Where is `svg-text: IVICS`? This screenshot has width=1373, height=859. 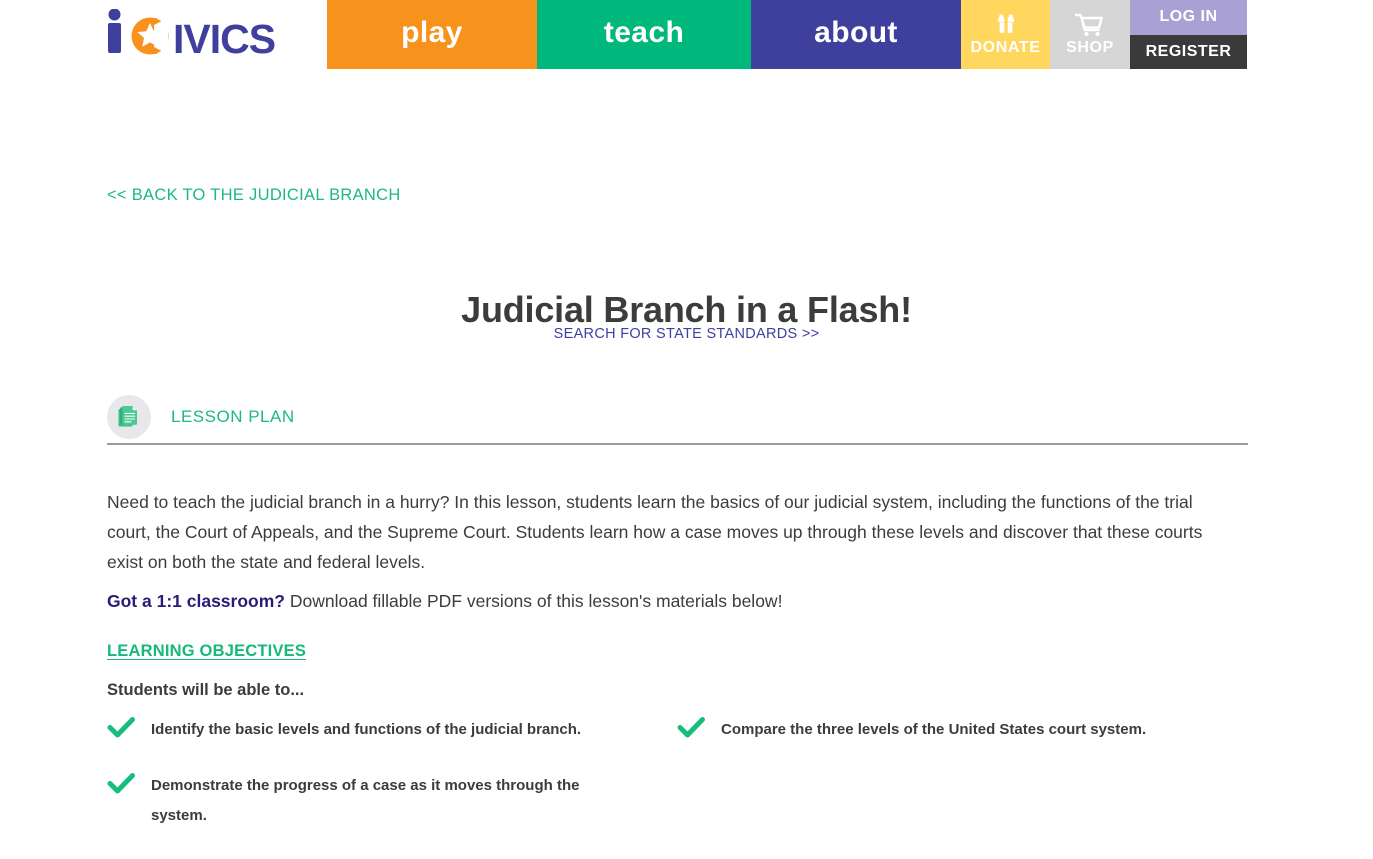 svg-text: IVICS is located at coordinates (224, 37).